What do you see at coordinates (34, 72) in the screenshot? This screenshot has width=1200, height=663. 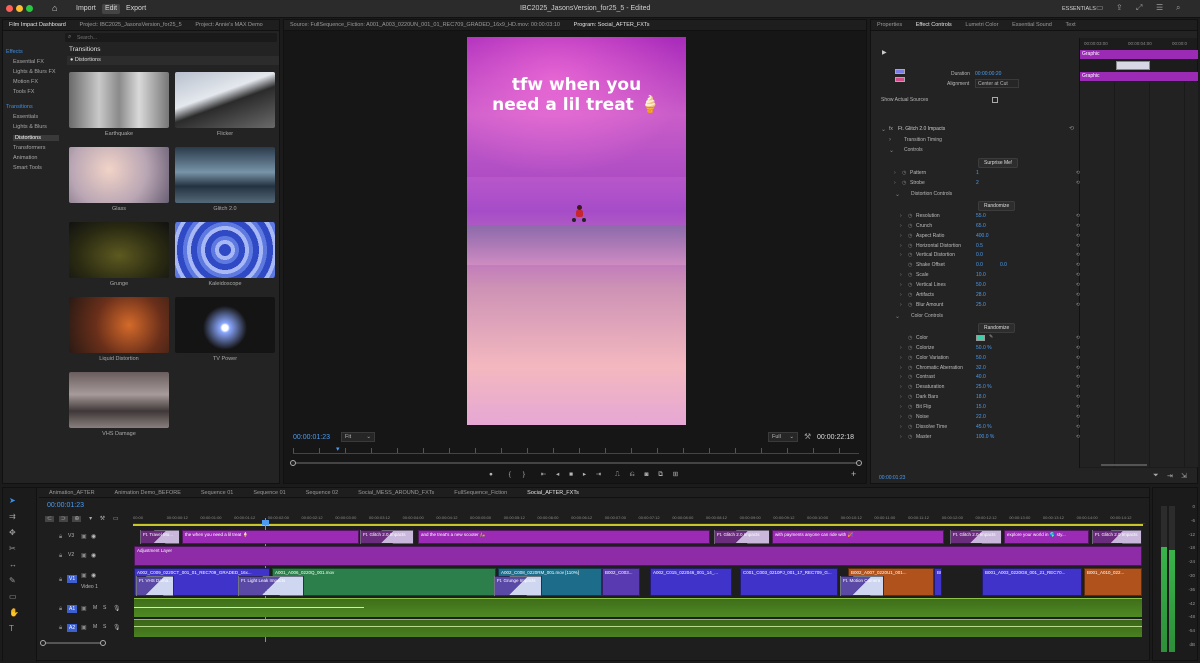 I see `category-item: Lights & Blurs FX` at bounding box center [34, 72].